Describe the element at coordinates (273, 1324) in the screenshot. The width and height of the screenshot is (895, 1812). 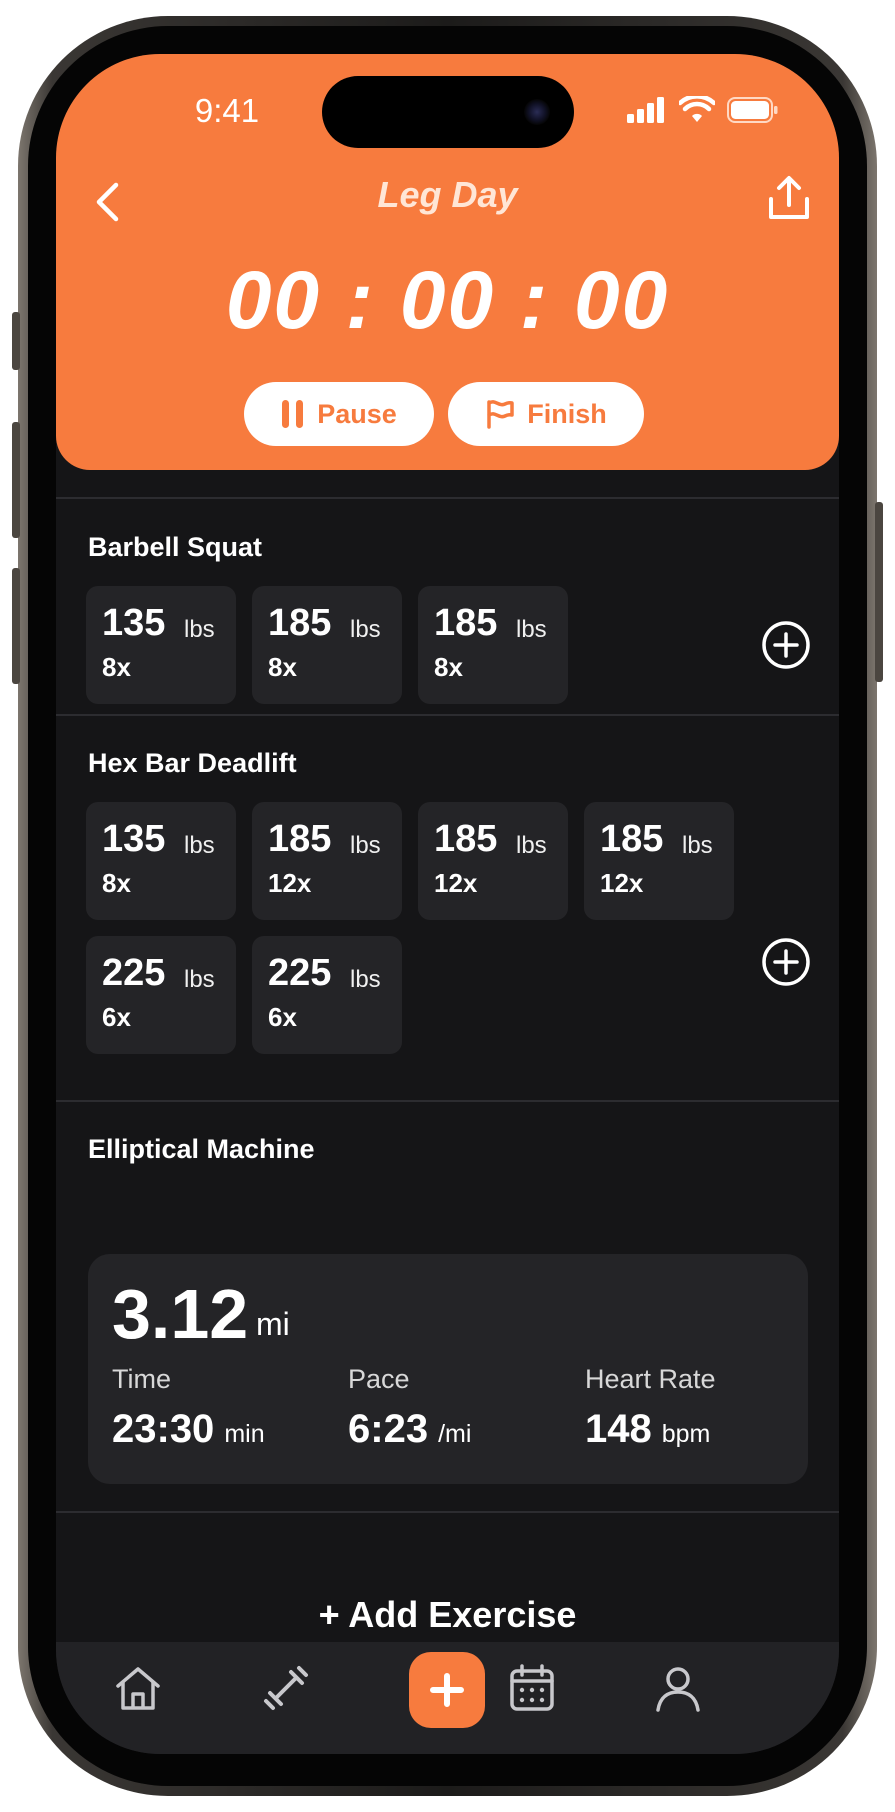
I see `cardio-distance-unit: mi` at that location.